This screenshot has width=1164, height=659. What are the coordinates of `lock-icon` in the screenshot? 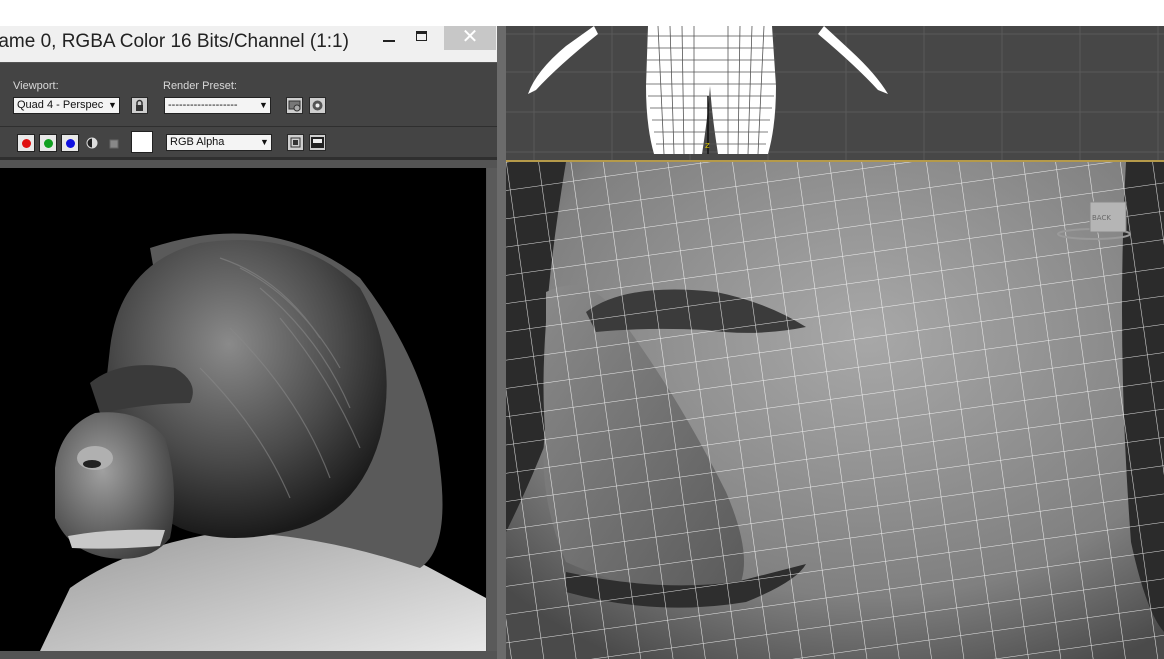 It's located at (139, 105).